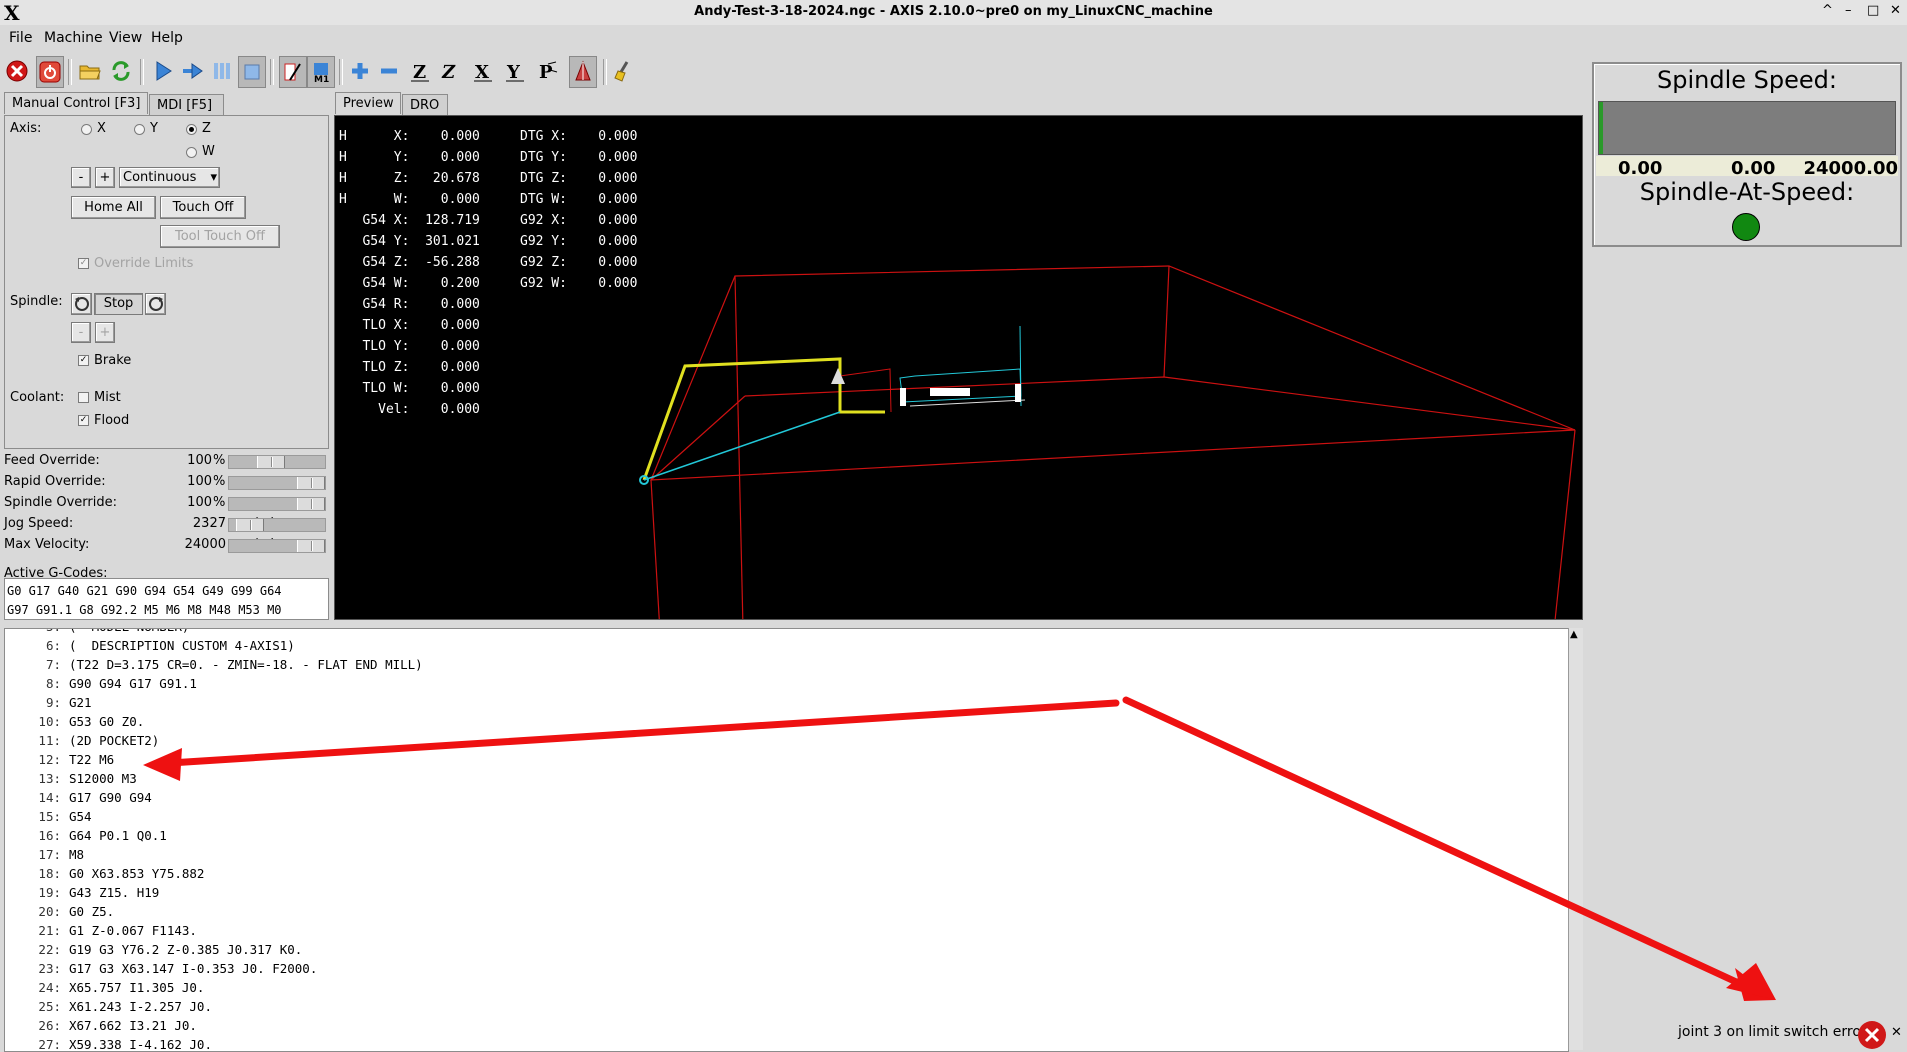  What do you see at coordinates (108, 1008) in the screenshot?
I see `gcode-line: 25: X61.243 I-2.257 J0.` at bounding box center [108, 1008].